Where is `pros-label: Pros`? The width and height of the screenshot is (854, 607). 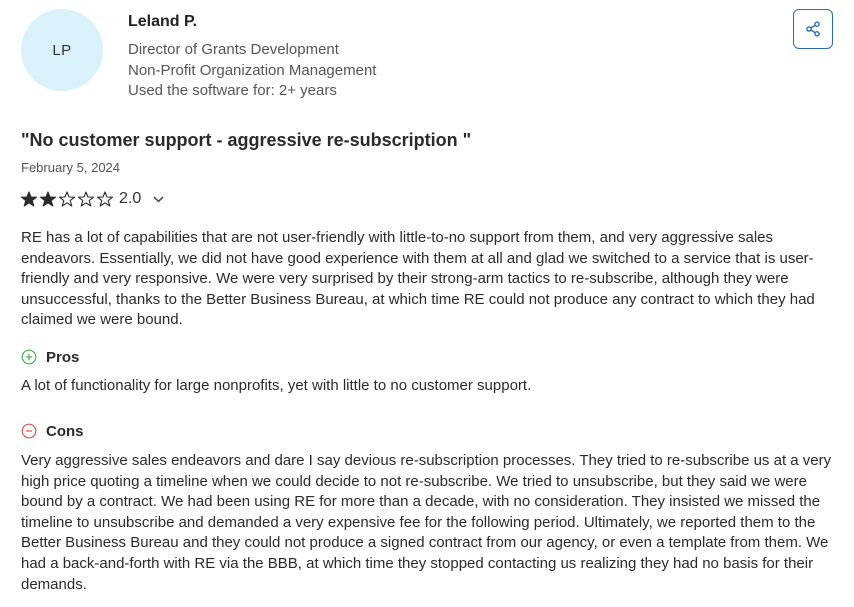
pros-label: Pros is located at coordinates (63, 357).